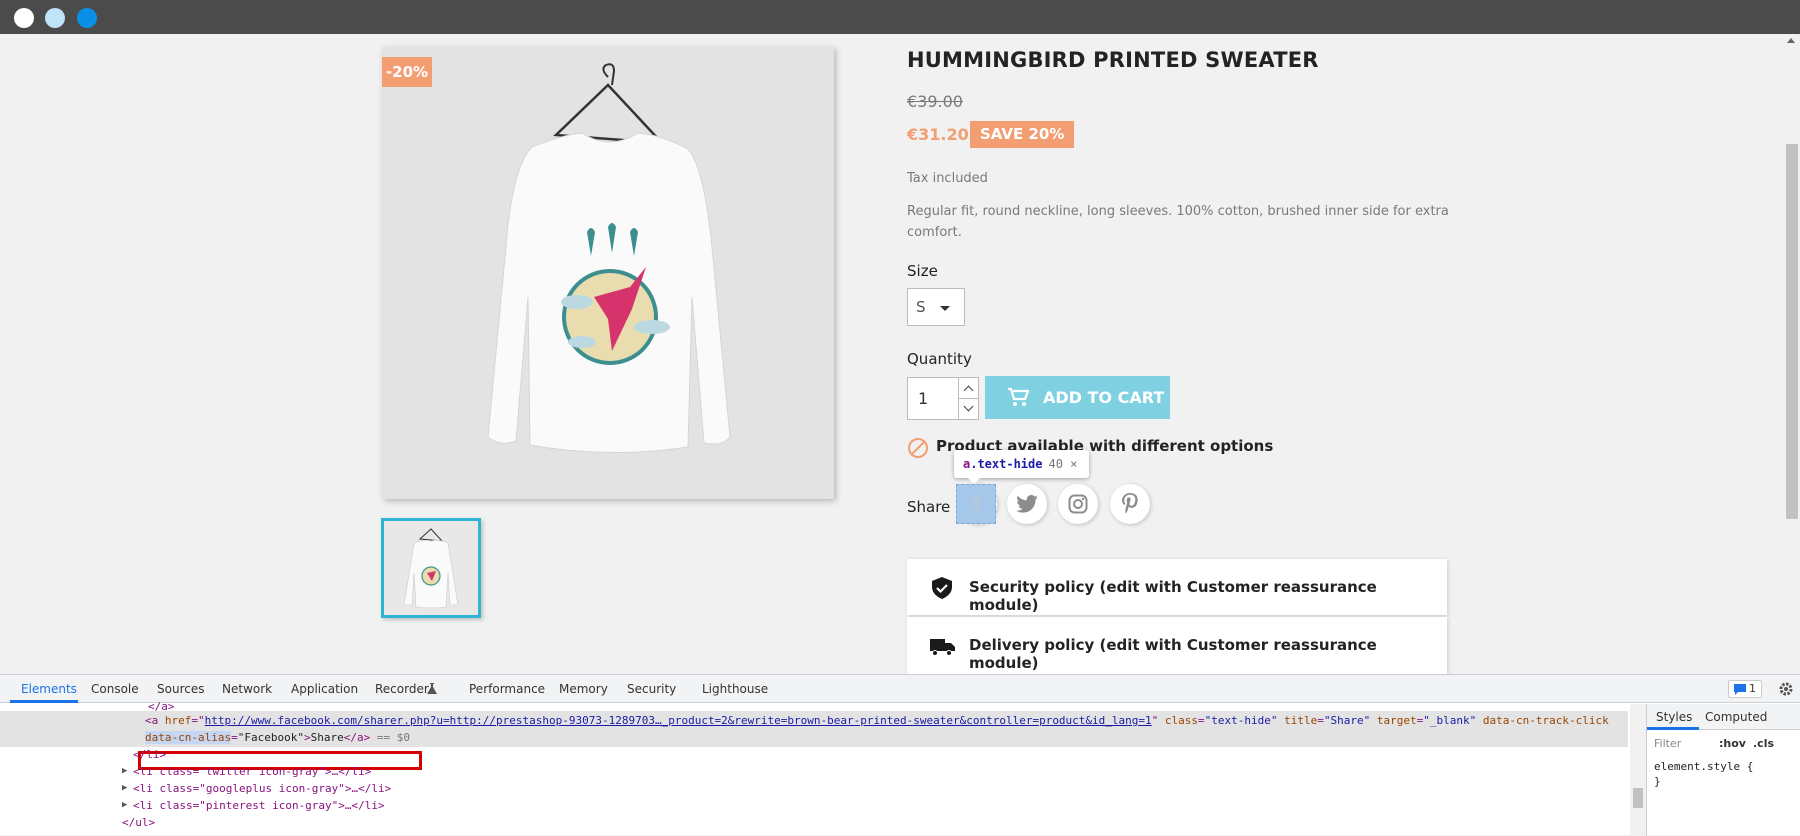 This screenshot has height=836, width=1800. Describe the element at coordinates (1113, 60) in the screenshot. I see `product-title: HUMMINGBIRD PRINTED SWEATER` at that location.